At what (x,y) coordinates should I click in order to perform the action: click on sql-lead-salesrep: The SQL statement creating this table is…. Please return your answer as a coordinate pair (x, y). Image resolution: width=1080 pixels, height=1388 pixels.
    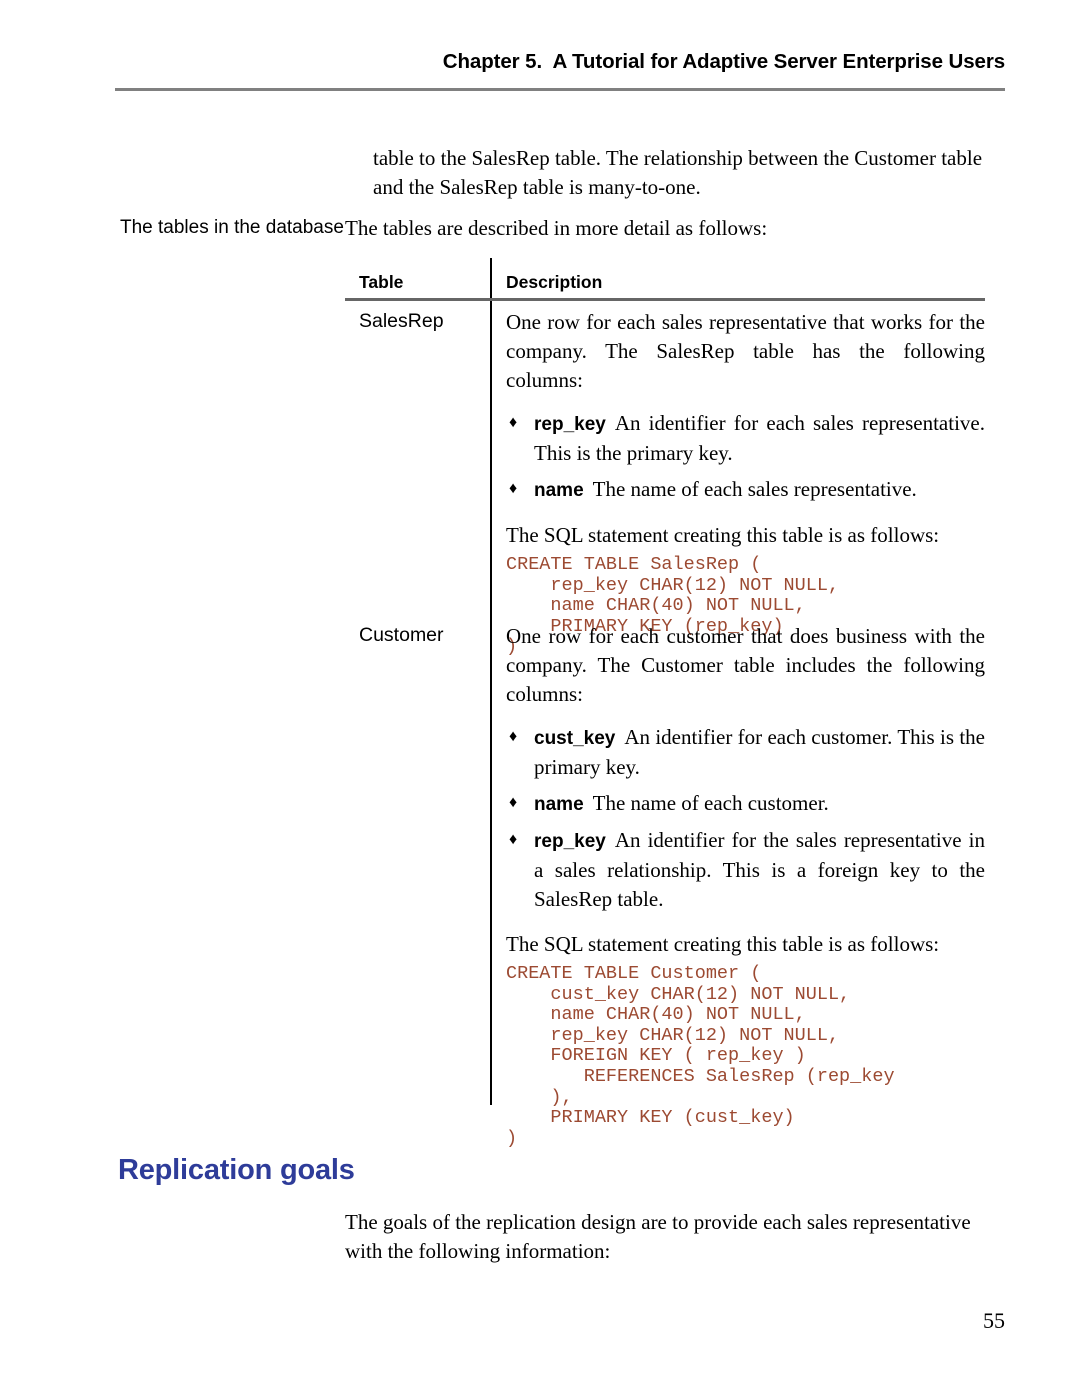
    Looking at the image, I should click on (723, 535).